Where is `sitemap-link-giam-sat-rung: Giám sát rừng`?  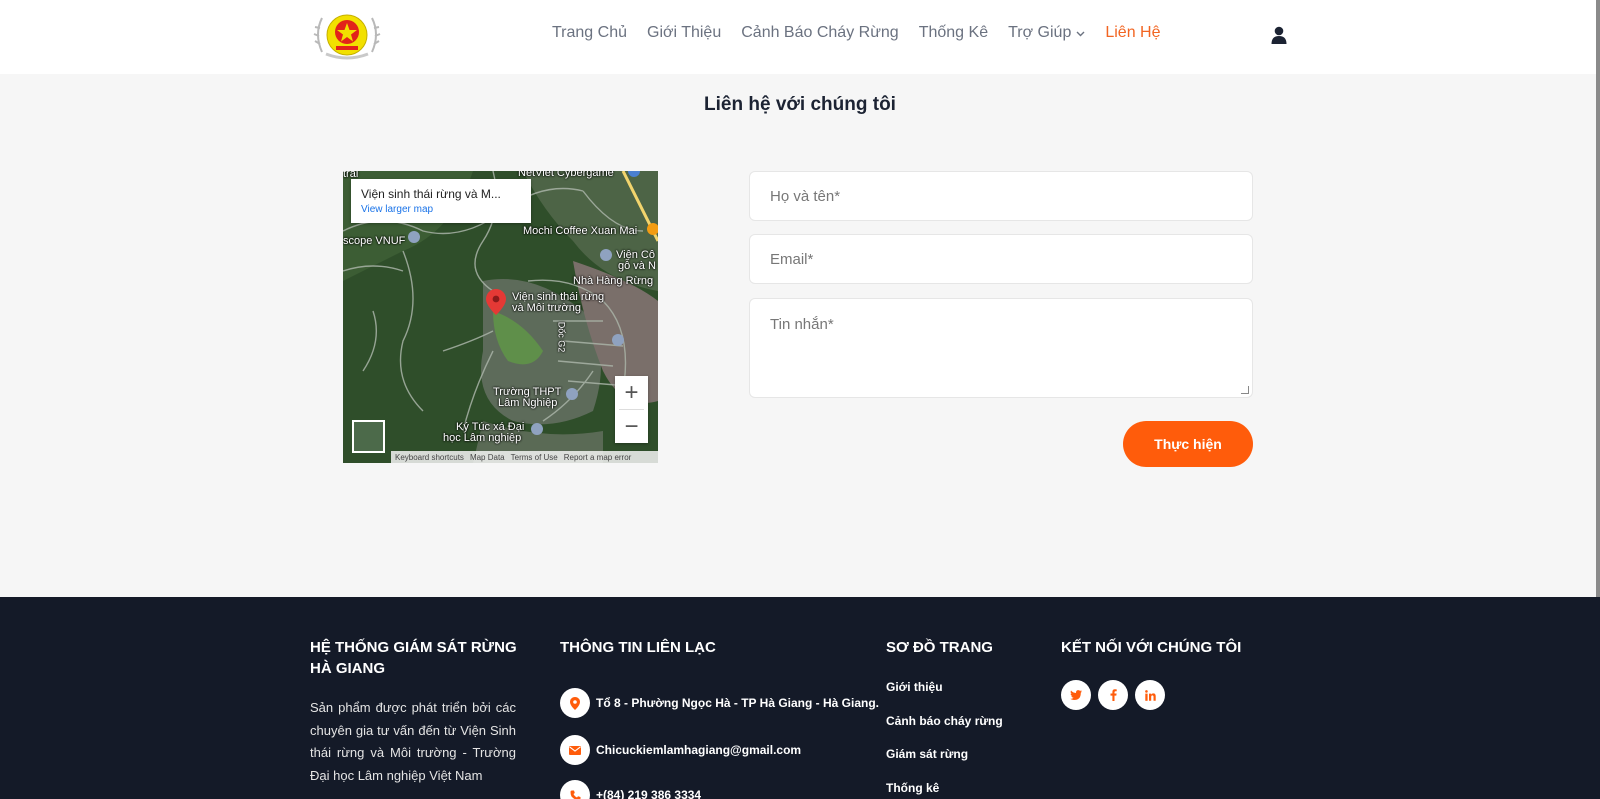
sitemap-link-giam-sat-rung: Giám sát rừng is located at coordinates (927, 754).